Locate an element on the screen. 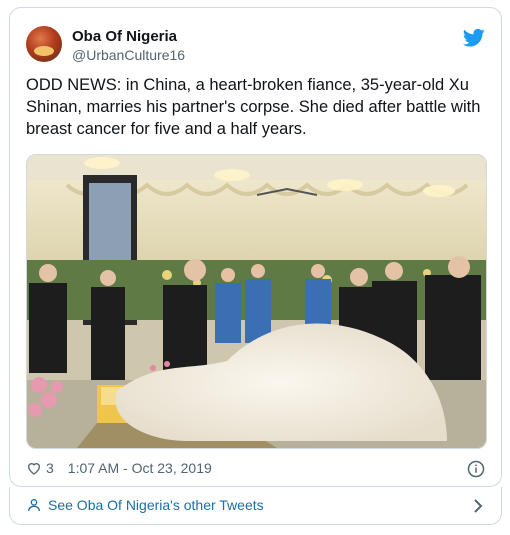 The width and height of the screenshot is (510, 535). timestamp: 1:07 AM - Oct 23, 2019 is located at coordinates (140, 468).